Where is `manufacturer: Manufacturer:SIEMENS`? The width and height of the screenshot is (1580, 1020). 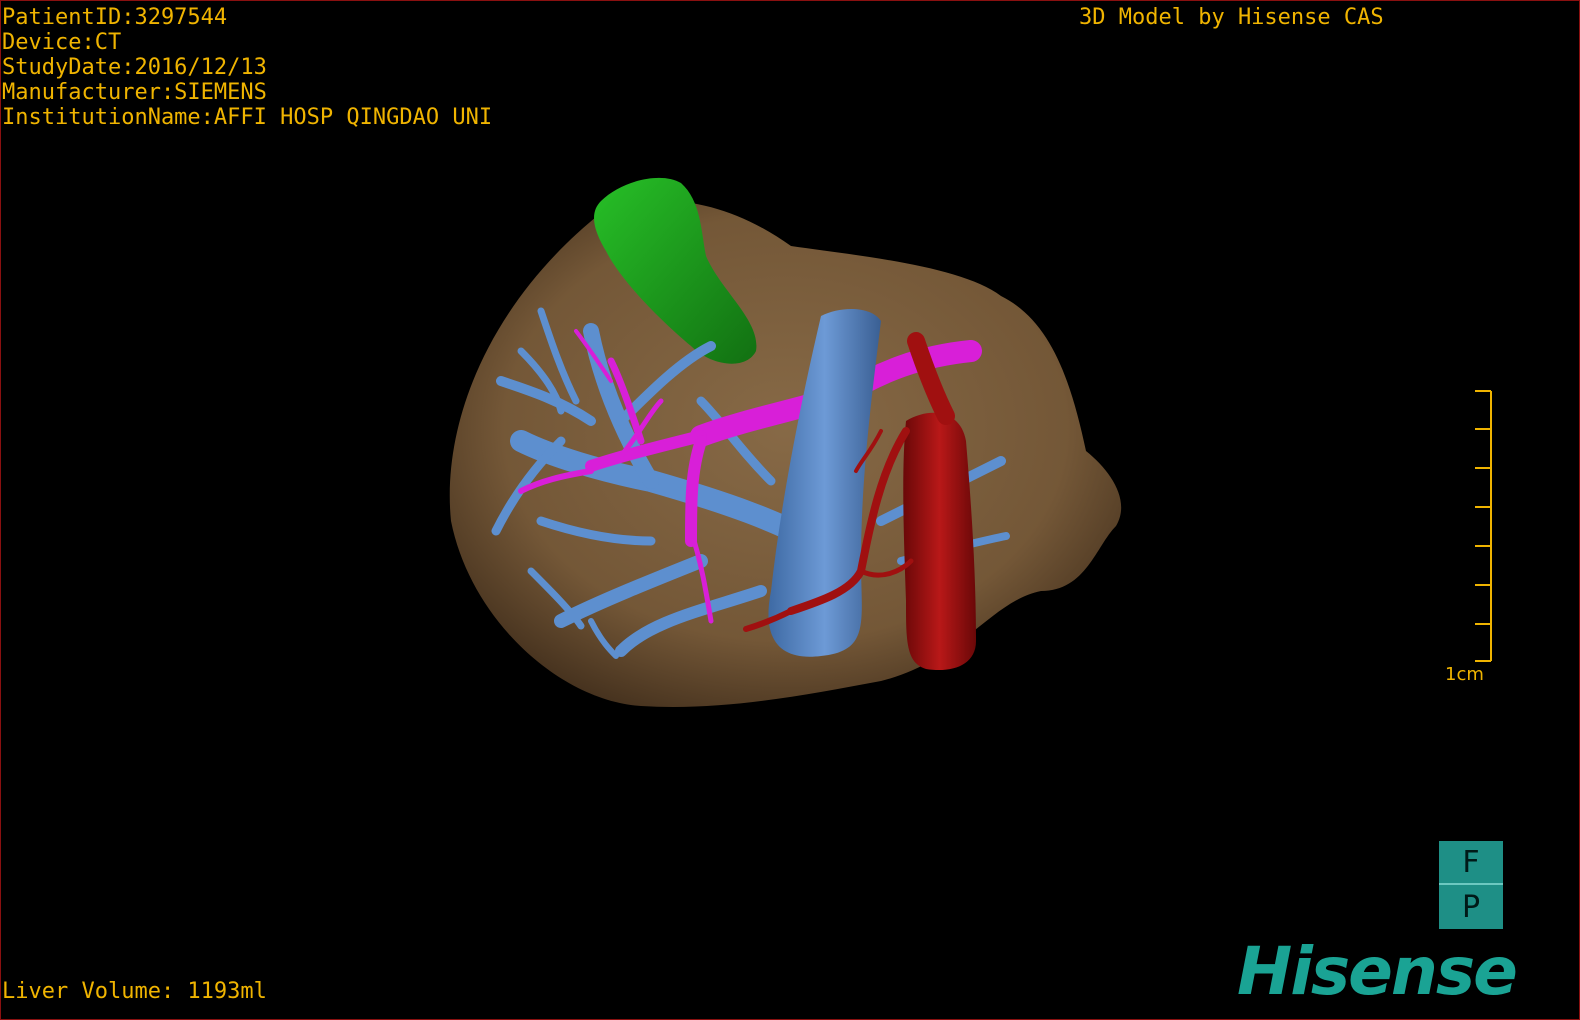 manufacturer: Manufacturer:SIEMENS is located at coordinates (134, 92).